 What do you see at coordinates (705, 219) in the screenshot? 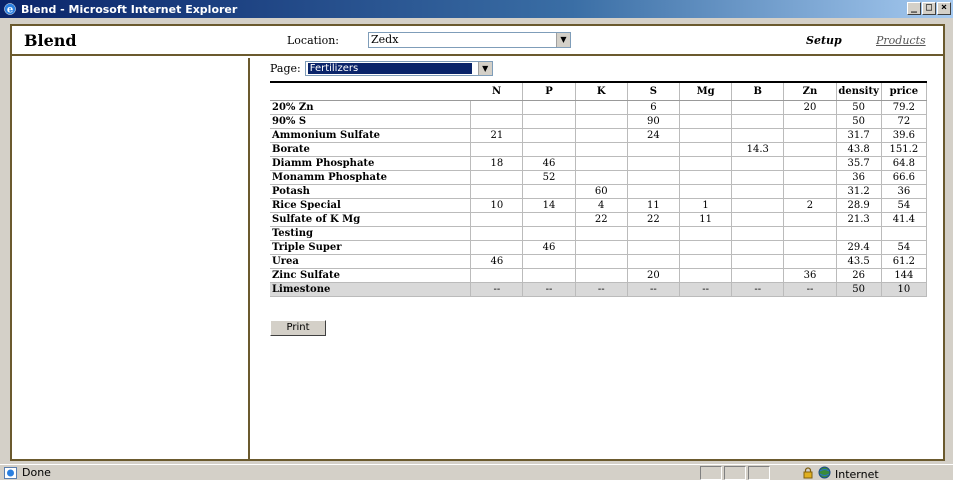
I see `value-cell: 11` at bounding box center [705, 219].